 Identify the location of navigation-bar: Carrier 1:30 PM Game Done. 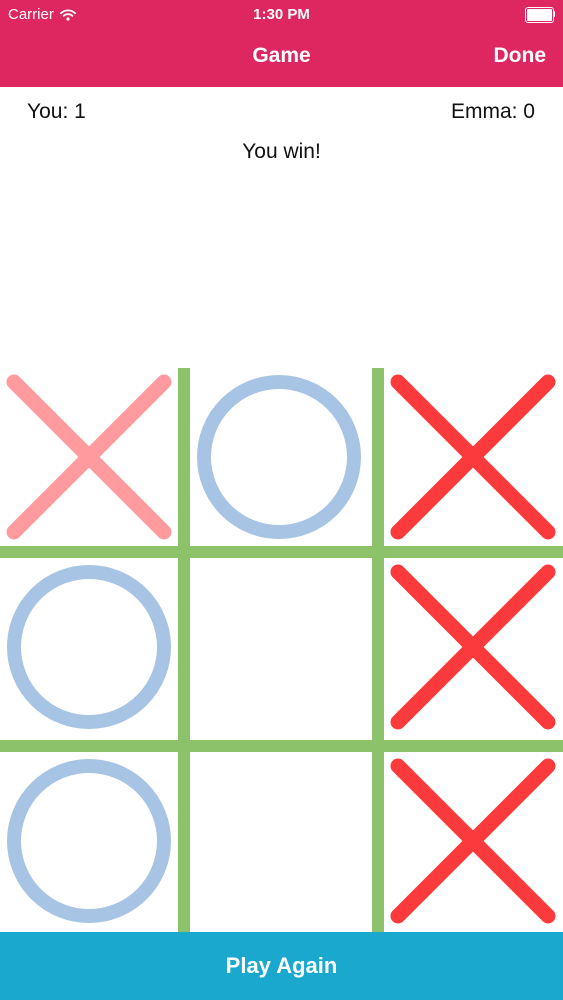
(281, 43).